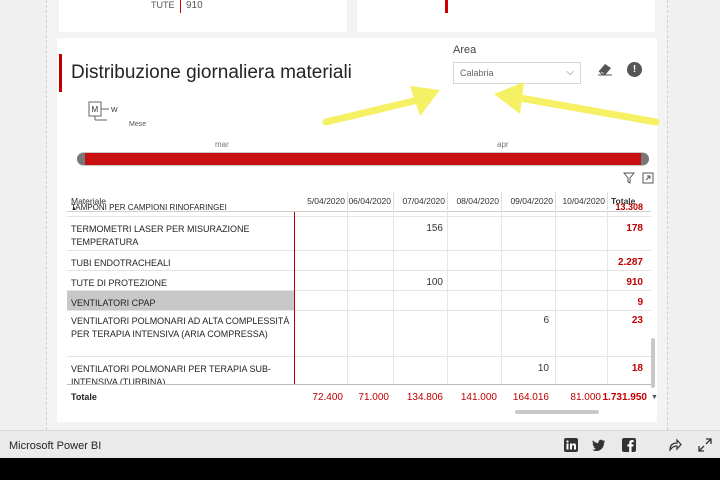  What do you see at coordinates (359, 209) in the screenshot?
I see `table-row: TAMPONI PER CAMPIONI RINOFARINGEI 13.308` at bounding box center [359, 209].